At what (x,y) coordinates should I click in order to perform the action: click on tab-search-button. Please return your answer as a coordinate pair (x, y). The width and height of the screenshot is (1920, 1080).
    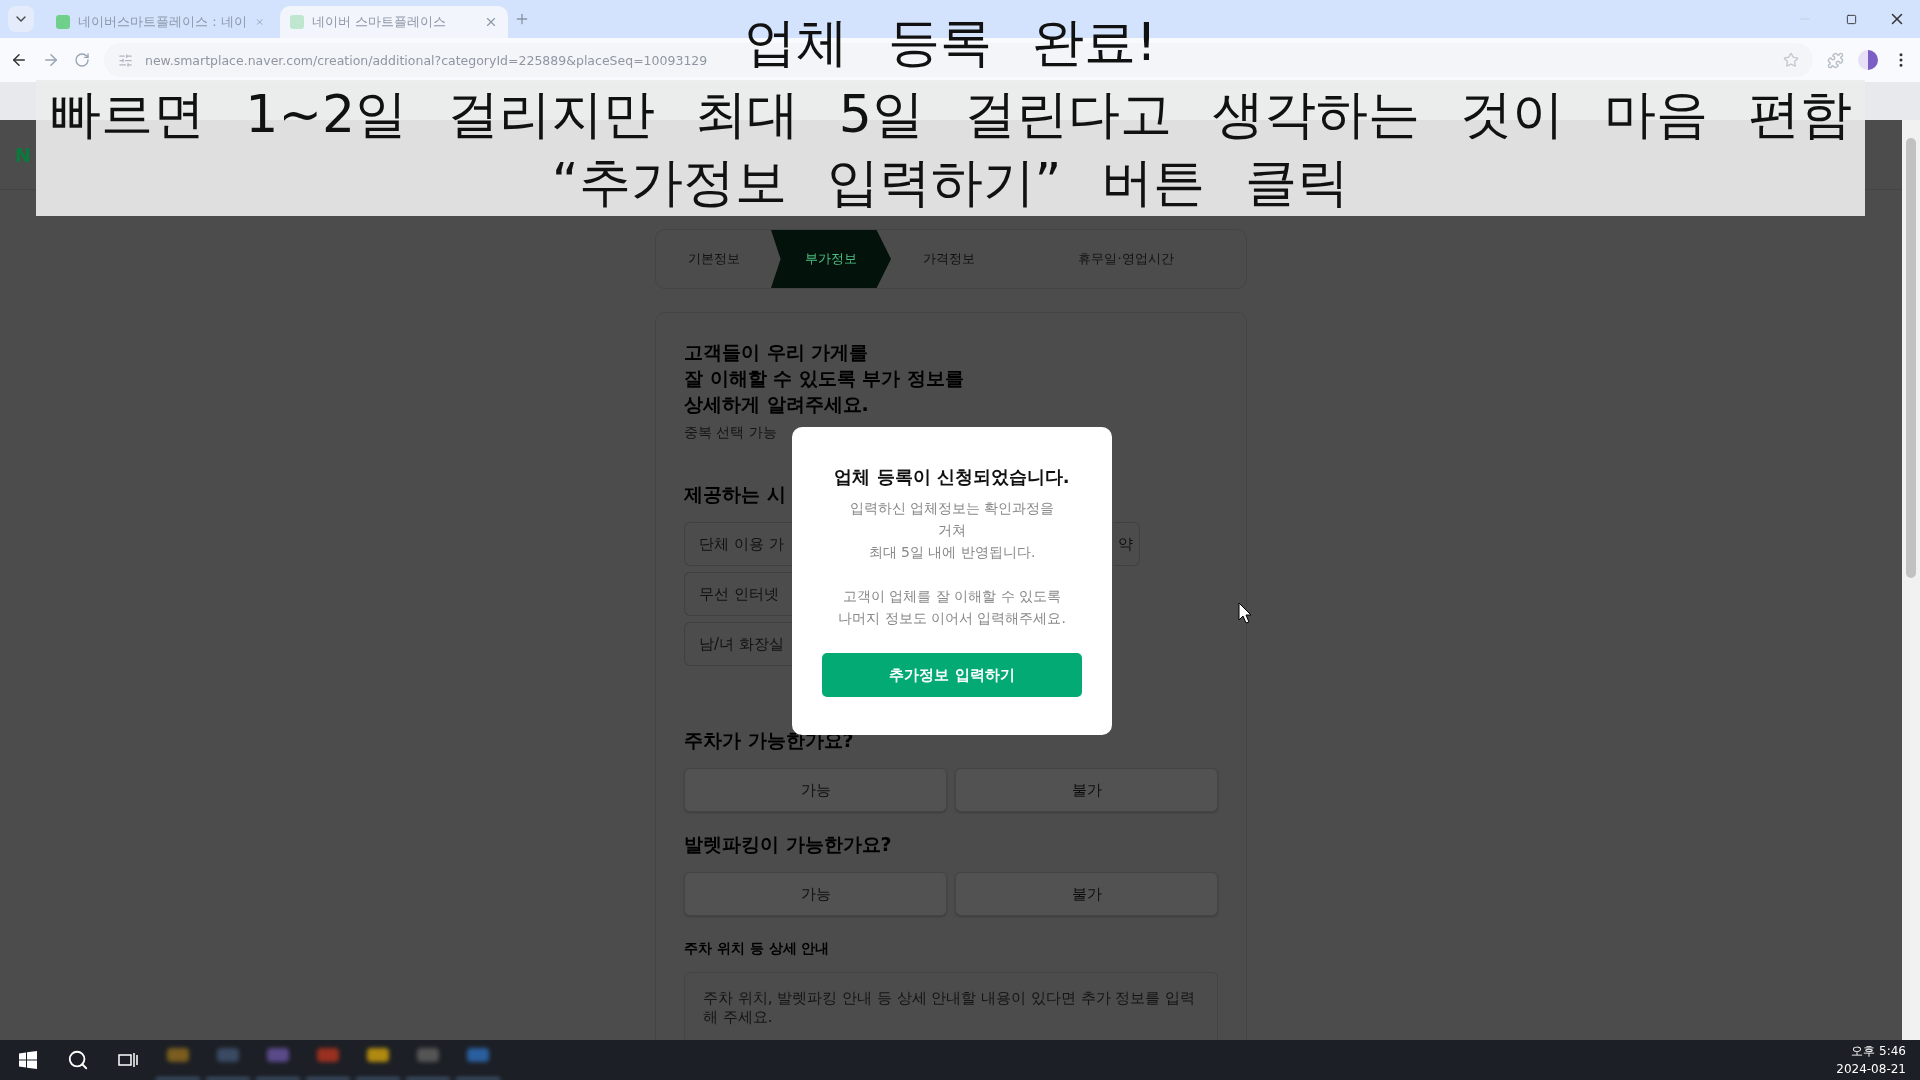
    Looking at the image, I should click on (21, 19).